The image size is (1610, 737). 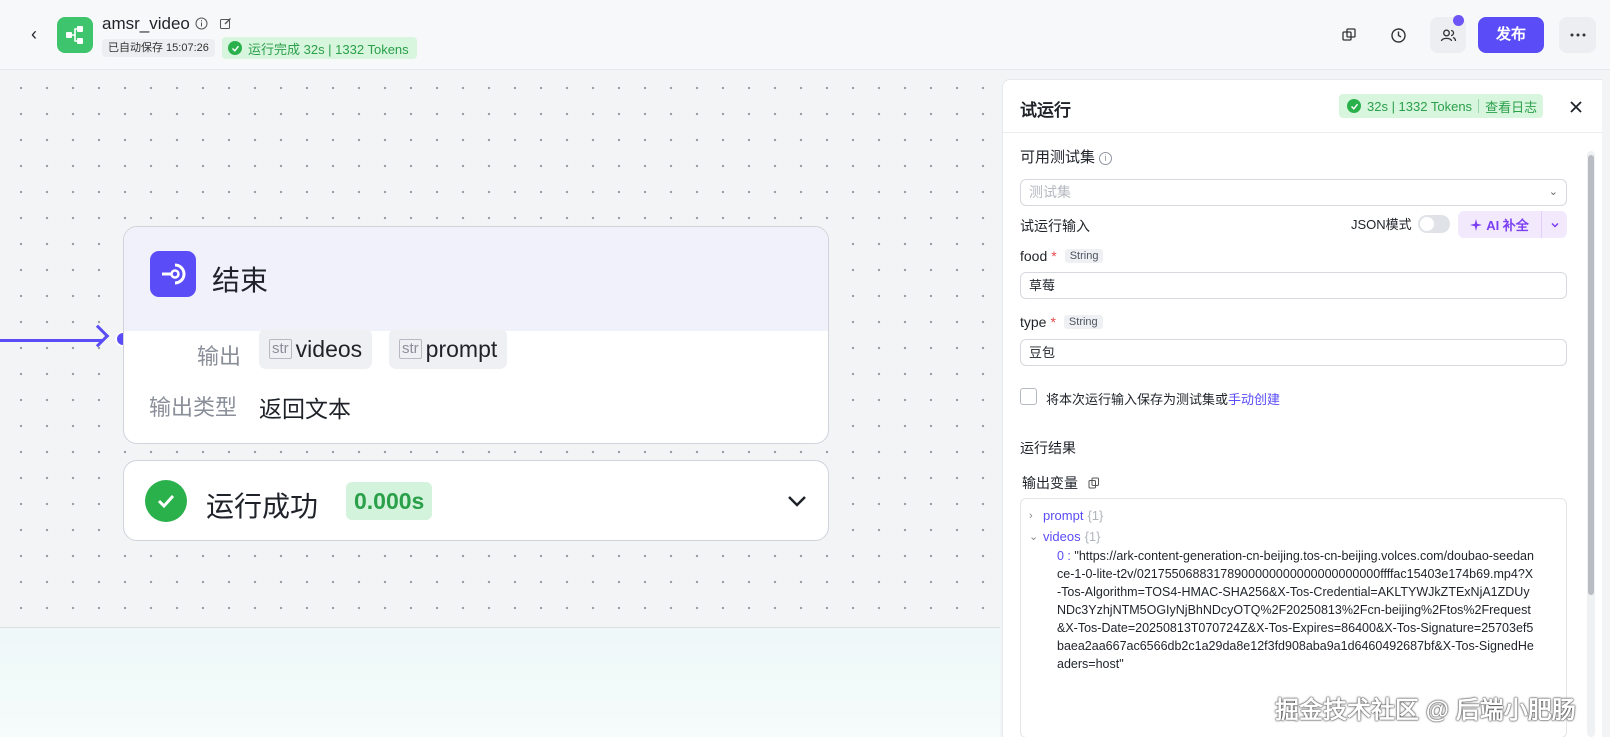 I want to click on status-text: 32s | 1332 Tokens, so click(x=1420, y=106).